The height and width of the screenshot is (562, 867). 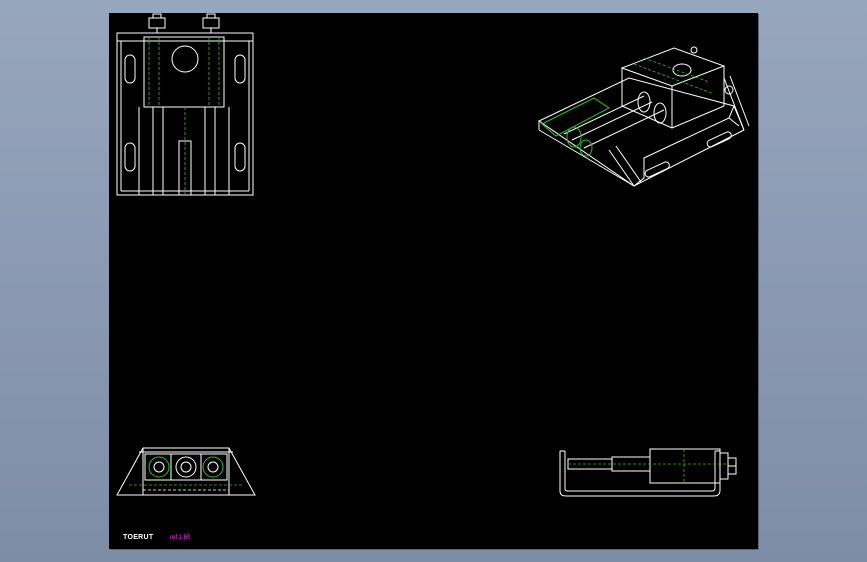 What do you see at coordinates (186, 471) in the screenshot?
I see `side-view` at bounding box center [186, 471].